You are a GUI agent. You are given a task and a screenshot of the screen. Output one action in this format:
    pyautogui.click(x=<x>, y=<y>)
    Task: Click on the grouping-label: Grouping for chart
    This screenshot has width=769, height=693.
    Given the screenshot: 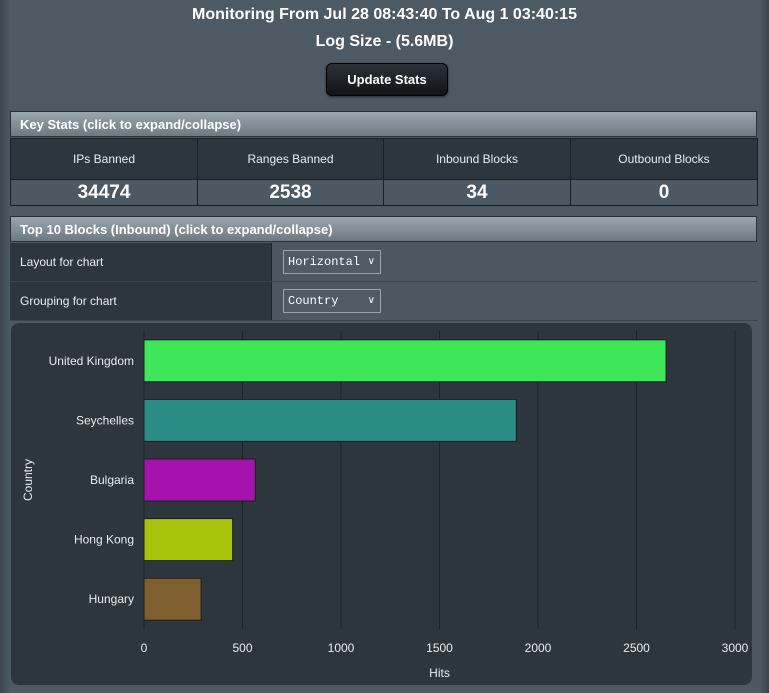 What is the action you would take?
    pyautogui.click(x=141, y=301)
    